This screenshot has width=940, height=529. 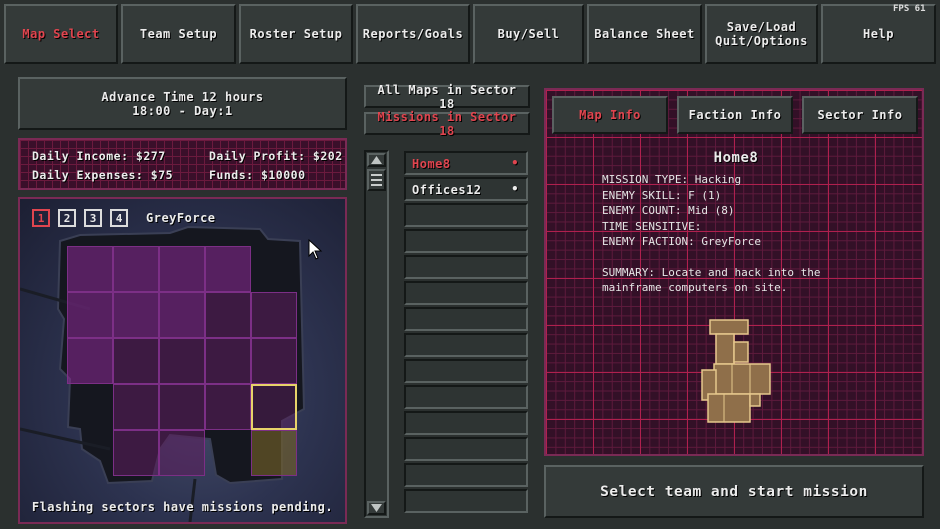 I want to click on nav-map-select: Map Select, so click(x=61, y=34).